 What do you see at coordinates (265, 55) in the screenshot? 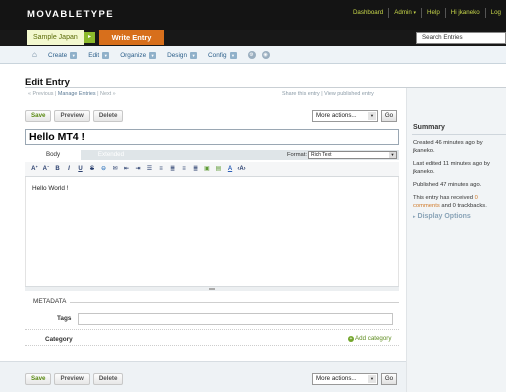
I see `settings-icon: ◉` at bounding box center [265, 55].